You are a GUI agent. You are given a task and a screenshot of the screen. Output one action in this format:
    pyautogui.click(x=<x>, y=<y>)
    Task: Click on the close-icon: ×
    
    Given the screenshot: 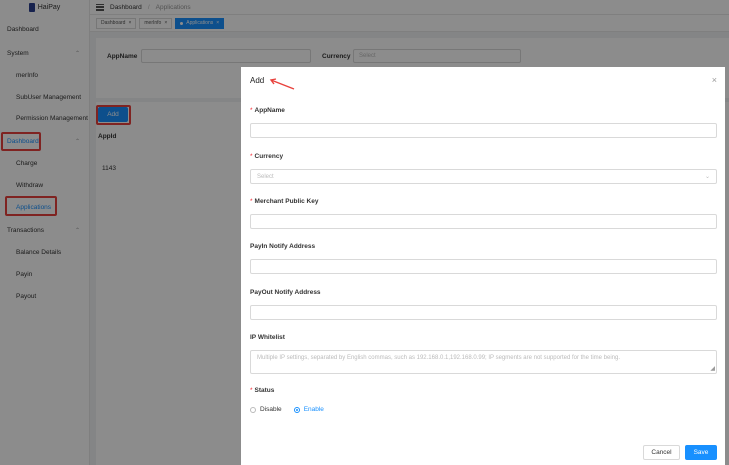 What is the action you would take?
    pyautogui.click(x=714, y=80)
    